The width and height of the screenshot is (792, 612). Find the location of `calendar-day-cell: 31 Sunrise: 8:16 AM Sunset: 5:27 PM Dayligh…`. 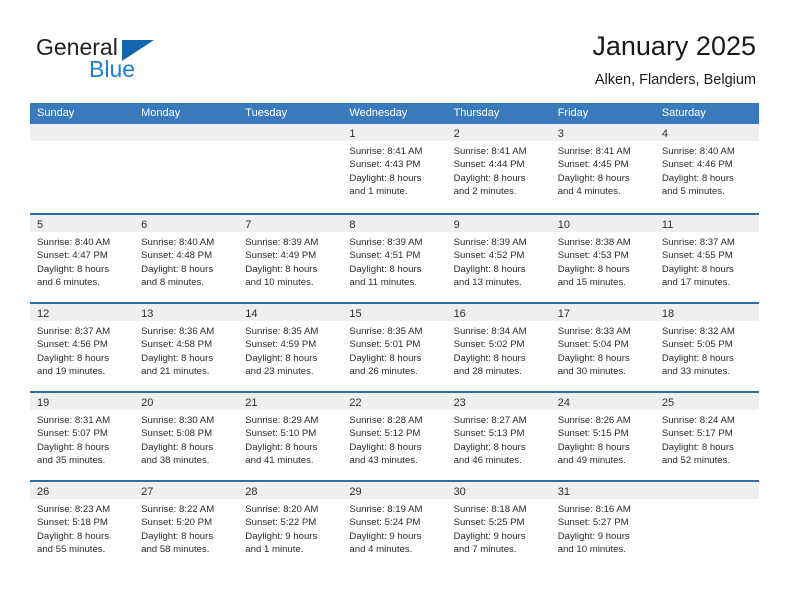

calendar-day-cell: 31 Sunrise: 8:16 AM Sunset: 5:27 PM Dayligh… is located at coordinates (602, 525).